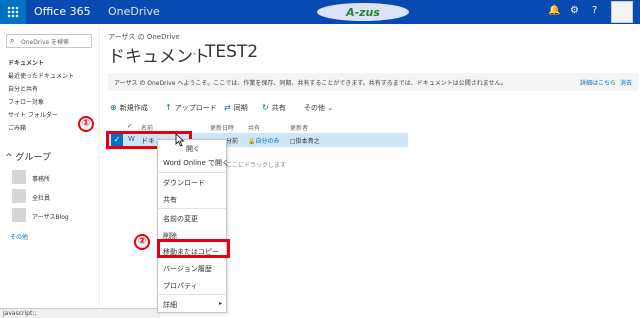 Image resolution: width=640 pixels, height=318 pixels. I want to click on sync-button: ⇄ 同期, so click(236, 109).